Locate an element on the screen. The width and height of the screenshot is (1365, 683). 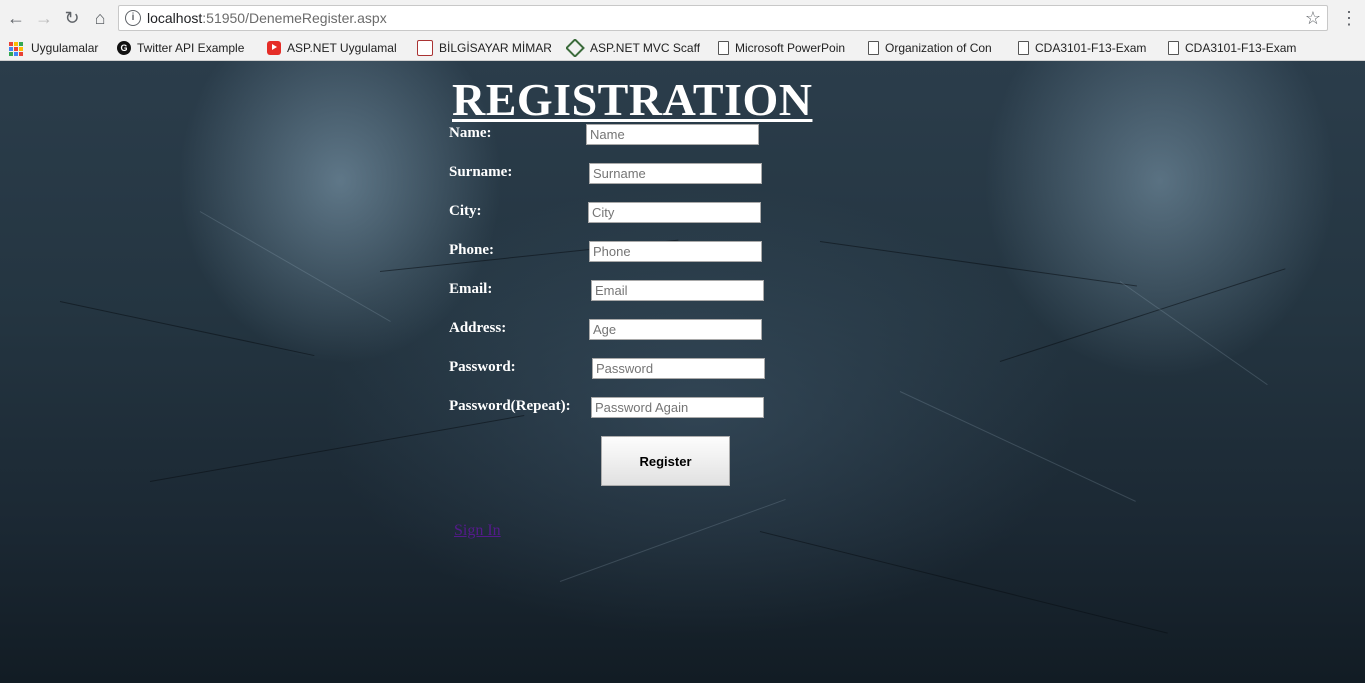
bookmark-aspnet-uygulama: ASP.NET Uygulamal is located at coordinates (334, 48).